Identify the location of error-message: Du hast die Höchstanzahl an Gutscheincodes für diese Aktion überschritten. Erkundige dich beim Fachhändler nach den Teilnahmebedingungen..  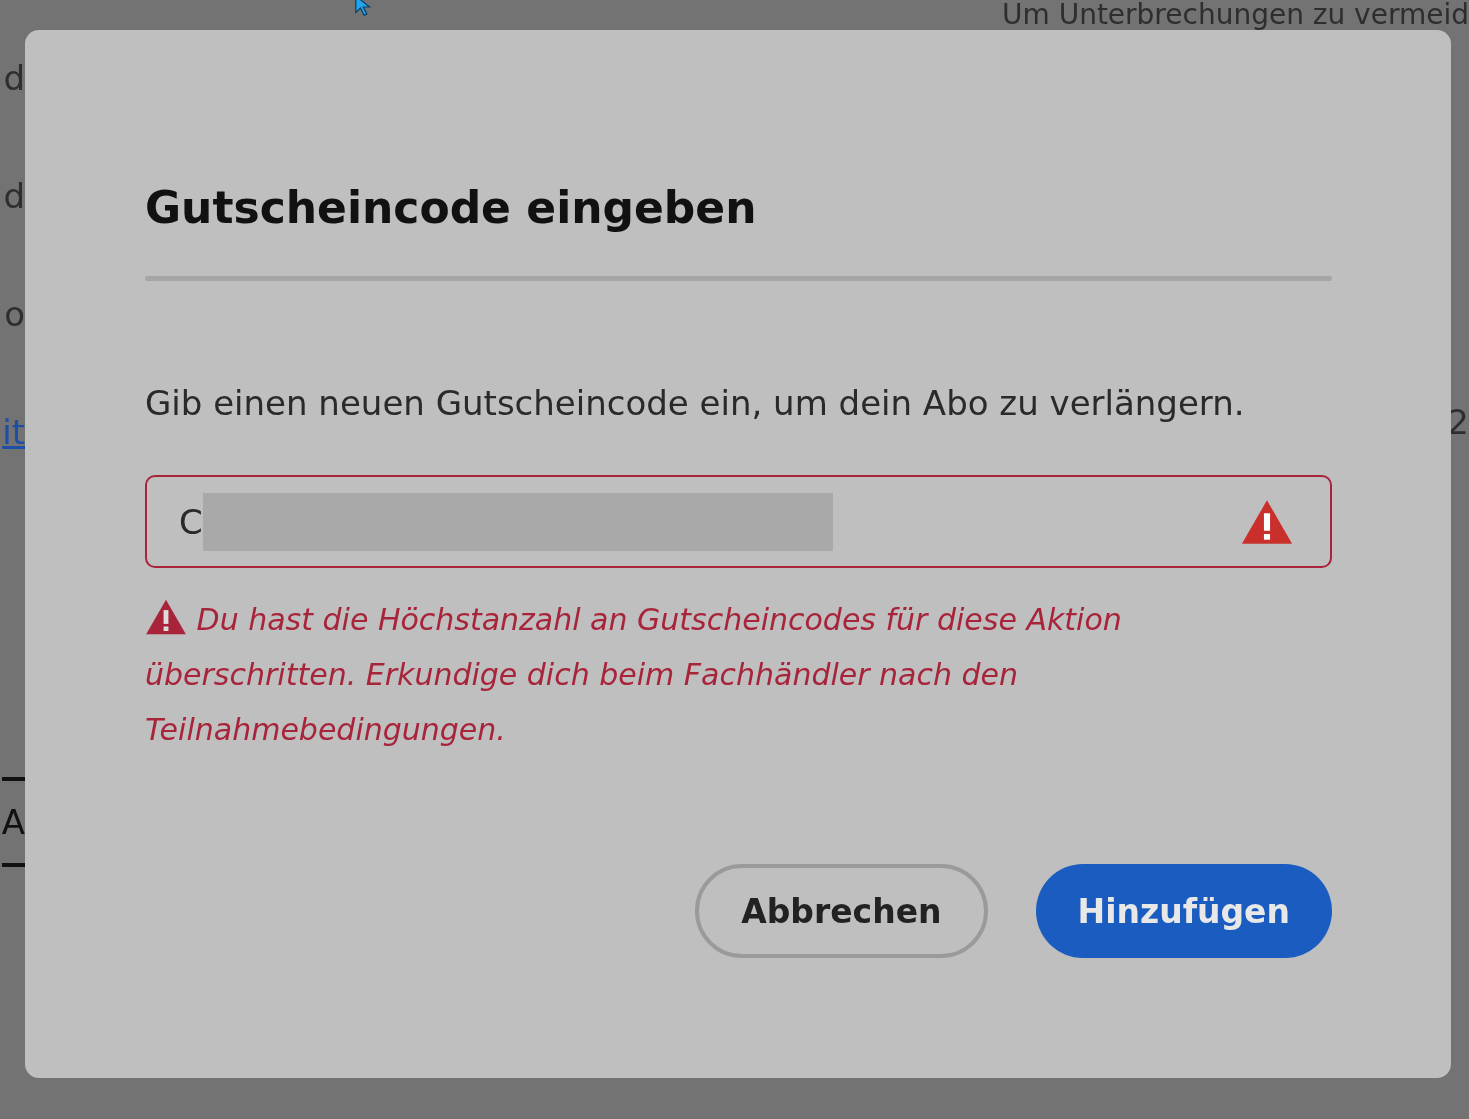
(665, 674).